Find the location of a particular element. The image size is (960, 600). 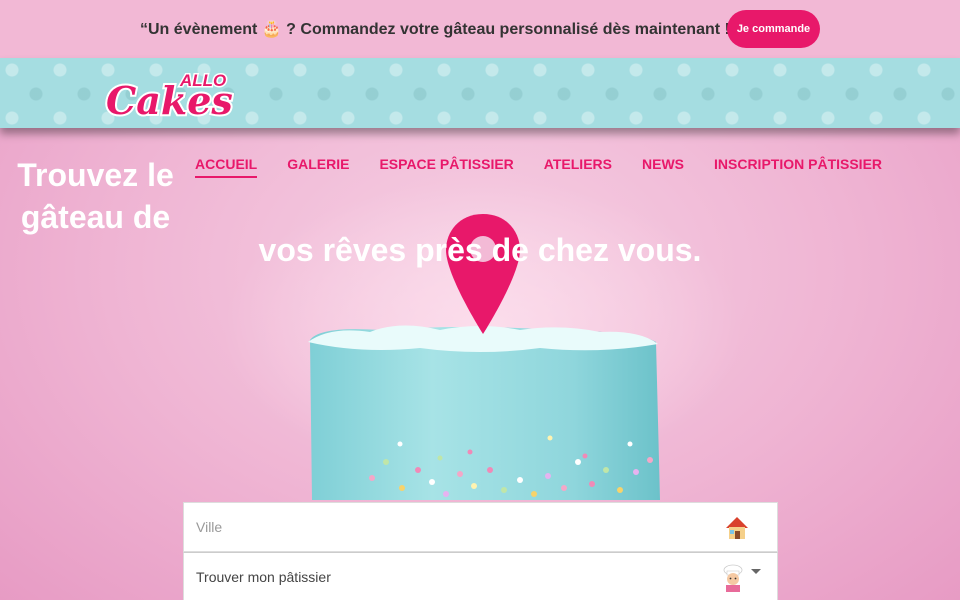

patissier-select-value: Trouver mon pâtissier is located at coordinates (263, 577).